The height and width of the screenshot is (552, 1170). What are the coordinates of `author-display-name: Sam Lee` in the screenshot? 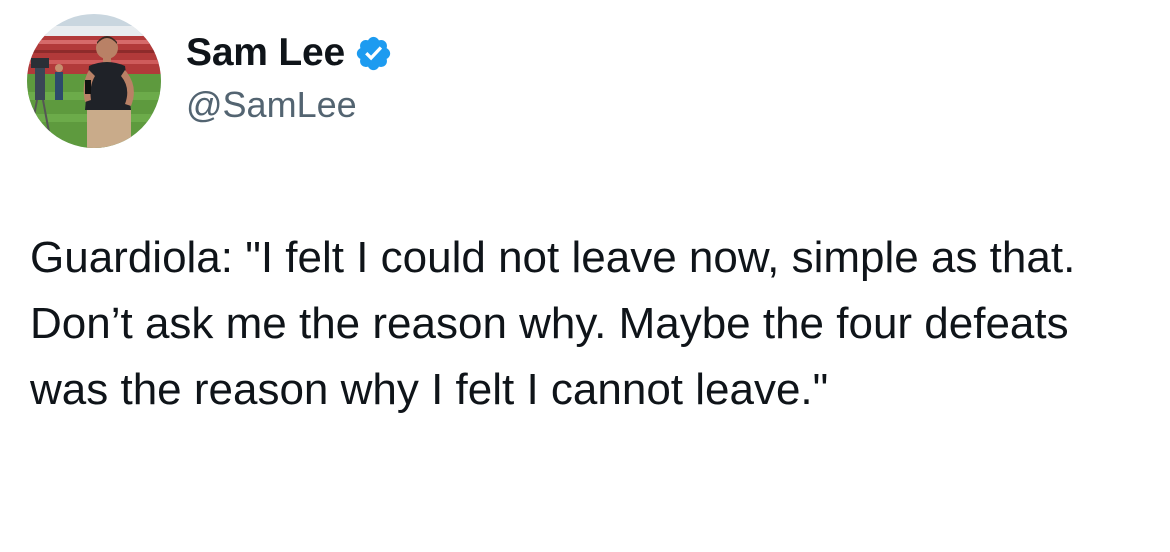 It's located at (265, 53).